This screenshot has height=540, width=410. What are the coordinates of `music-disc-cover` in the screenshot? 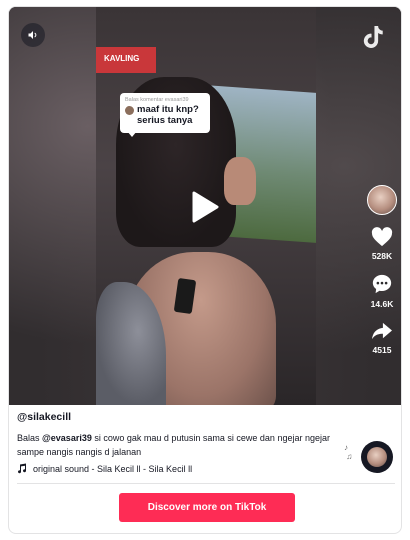 It's located at (377, 457).